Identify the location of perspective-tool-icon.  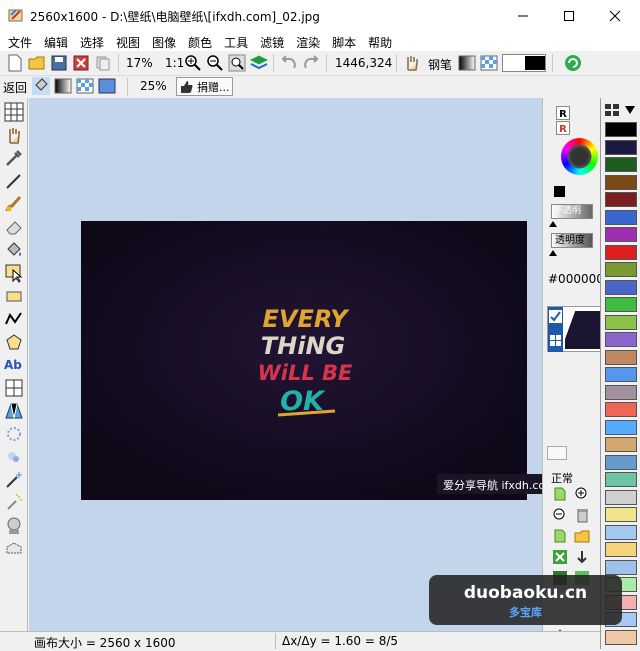
(14, 411).